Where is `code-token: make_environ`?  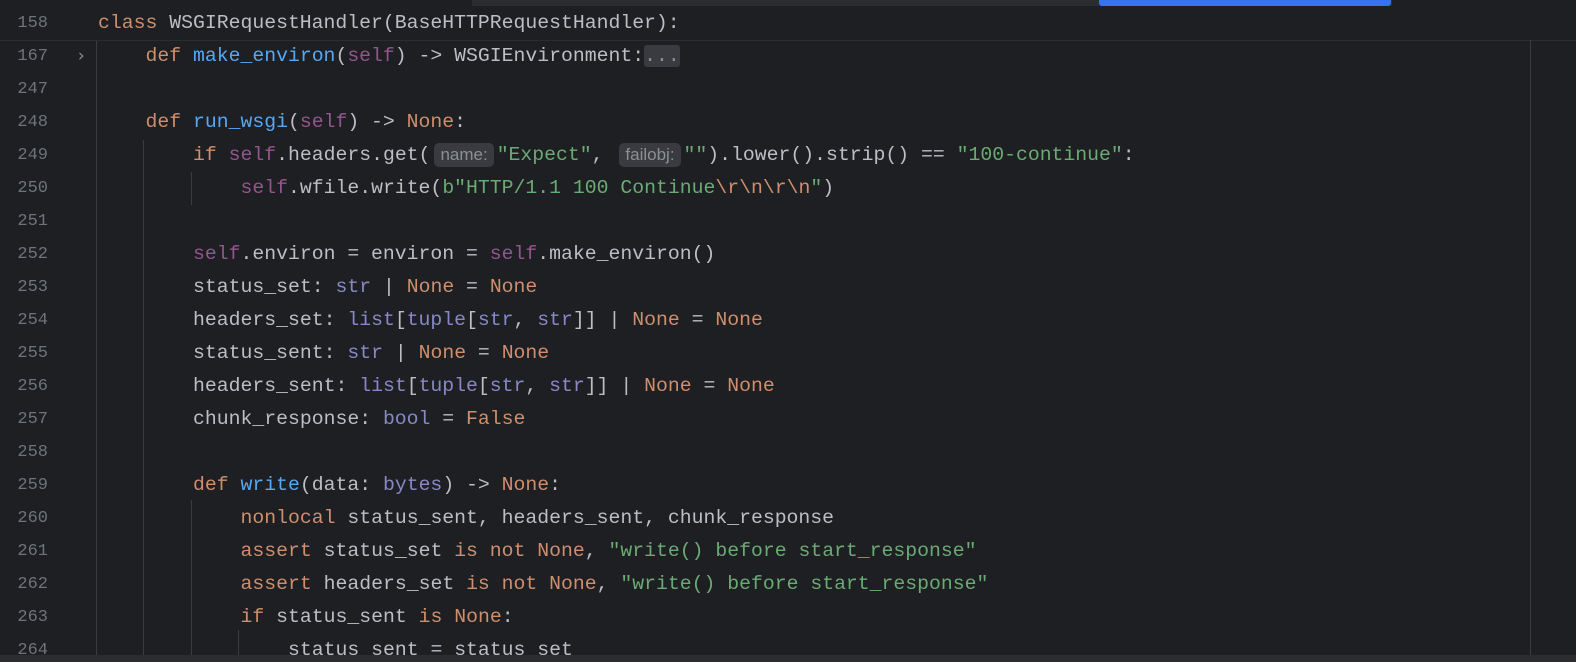
code-token: make_environ is located at coordinates (264, 56).